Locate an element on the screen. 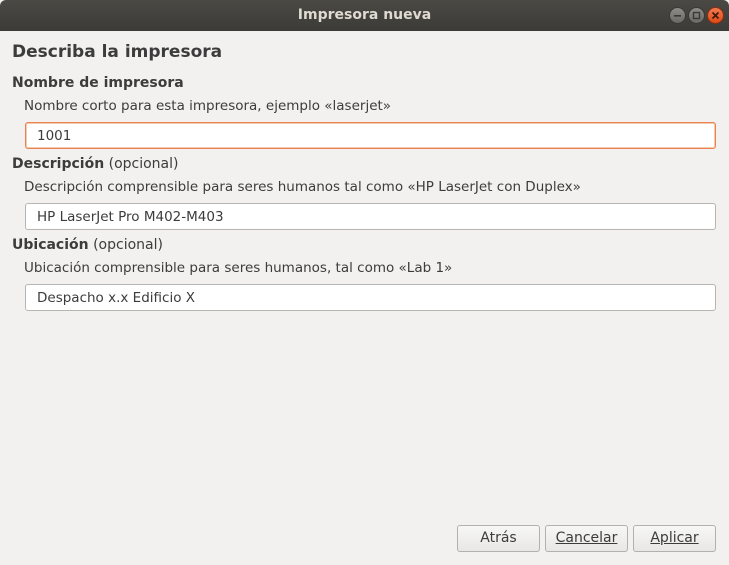 The width and height of the screenshot is (729, 565). minimize-icon is located at coordinates (677, 15).